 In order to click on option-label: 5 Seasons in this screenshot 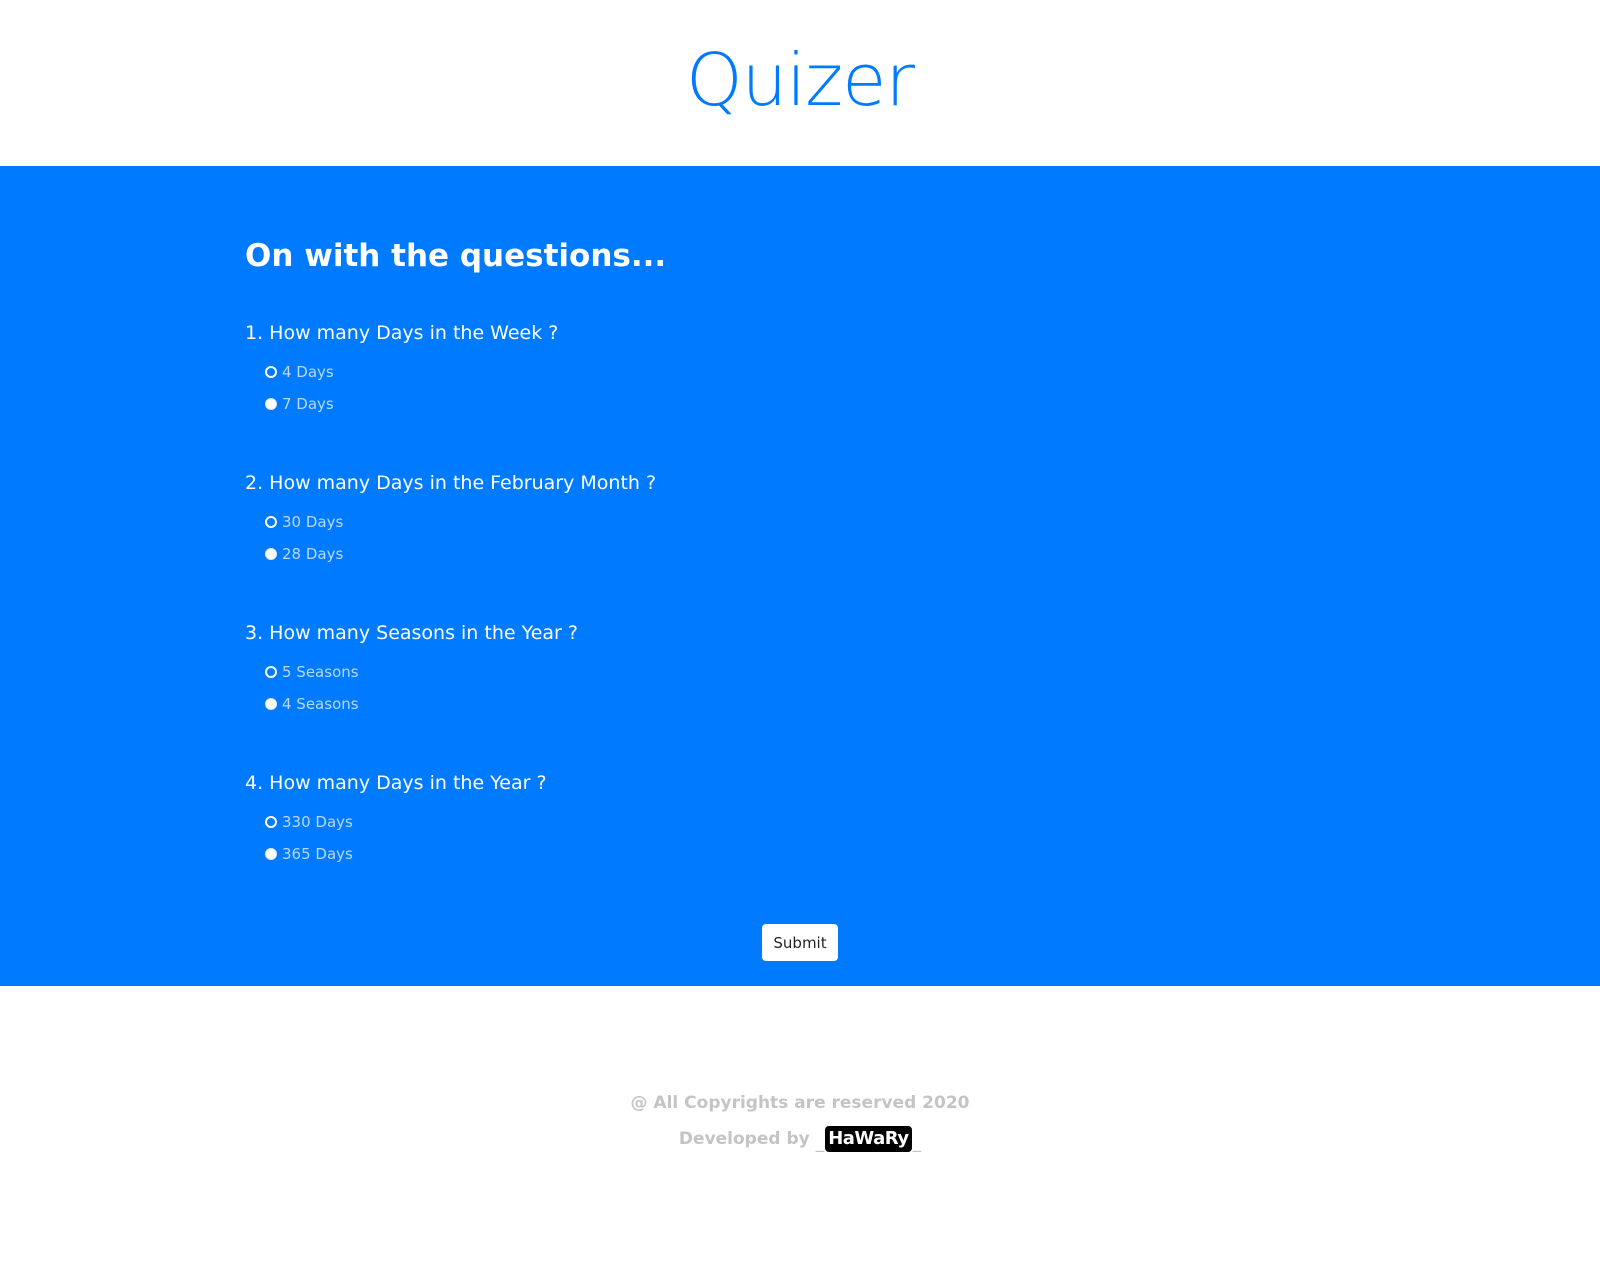, I will do `click(320, 672)`.